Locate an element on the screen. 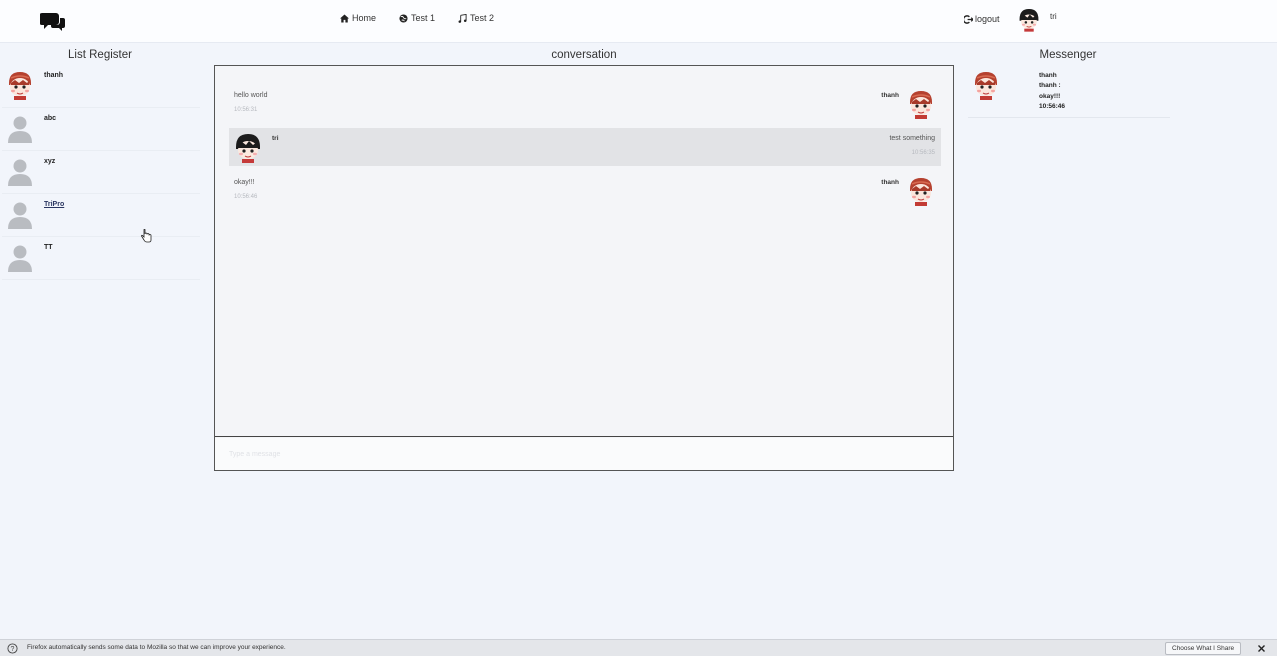 The height and width of the screenshot is (656, 1277). nav-test-2-label: Test 2 is located at coordinates (482, 18).